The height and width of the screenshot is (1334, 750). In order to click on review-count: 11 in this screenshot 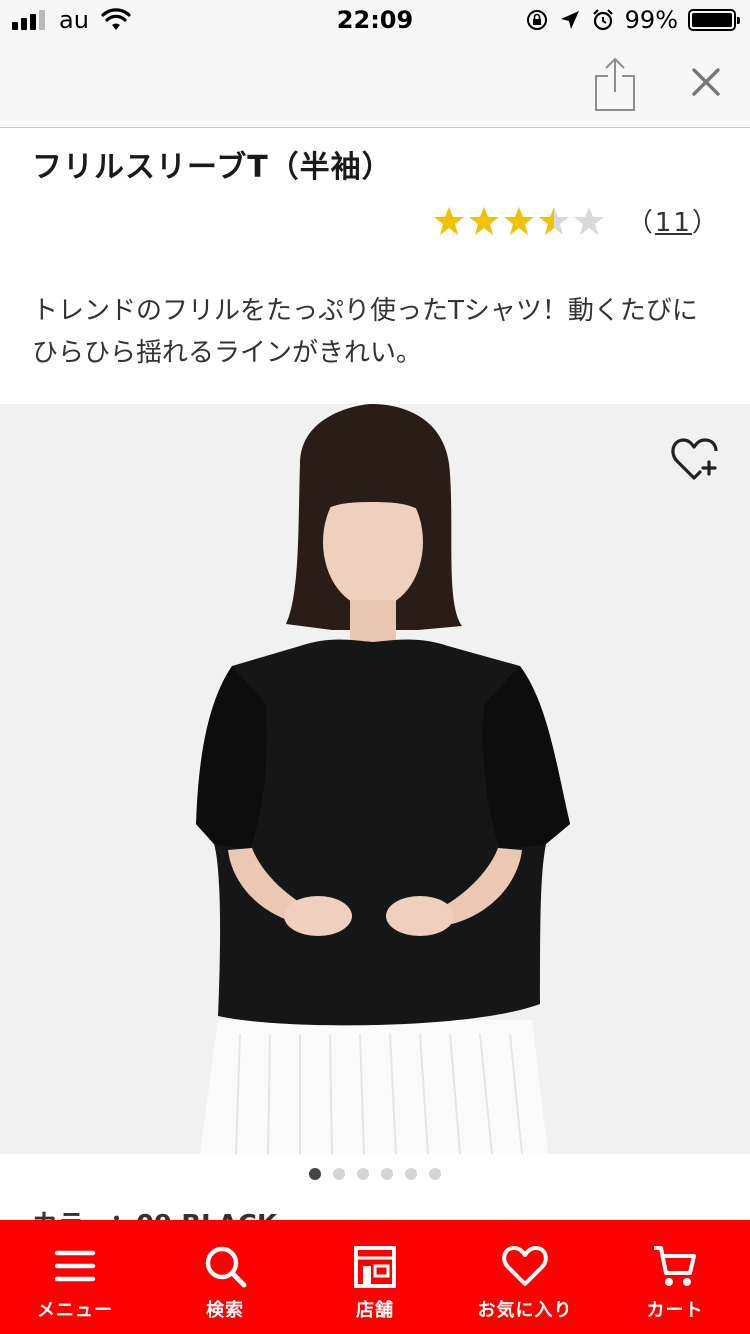, I will do `click(673, 223)`.